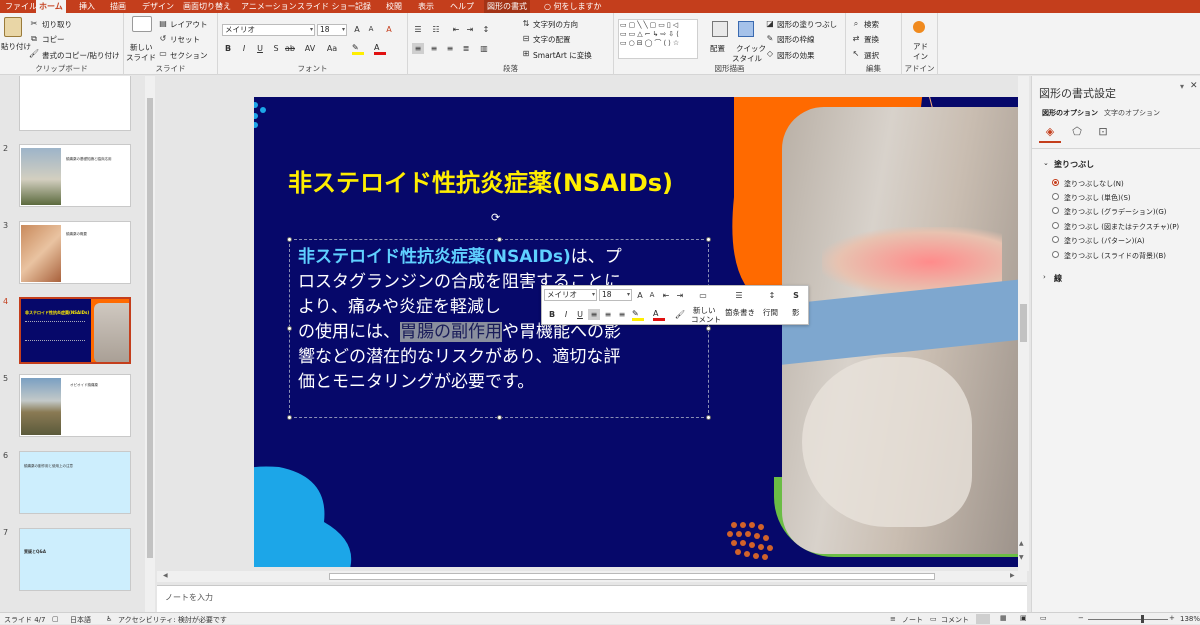  What do you see at coordinates (189, 24) in the screenshot?
I see `layout-button: レイアウト` at bounding box center [189, 24].